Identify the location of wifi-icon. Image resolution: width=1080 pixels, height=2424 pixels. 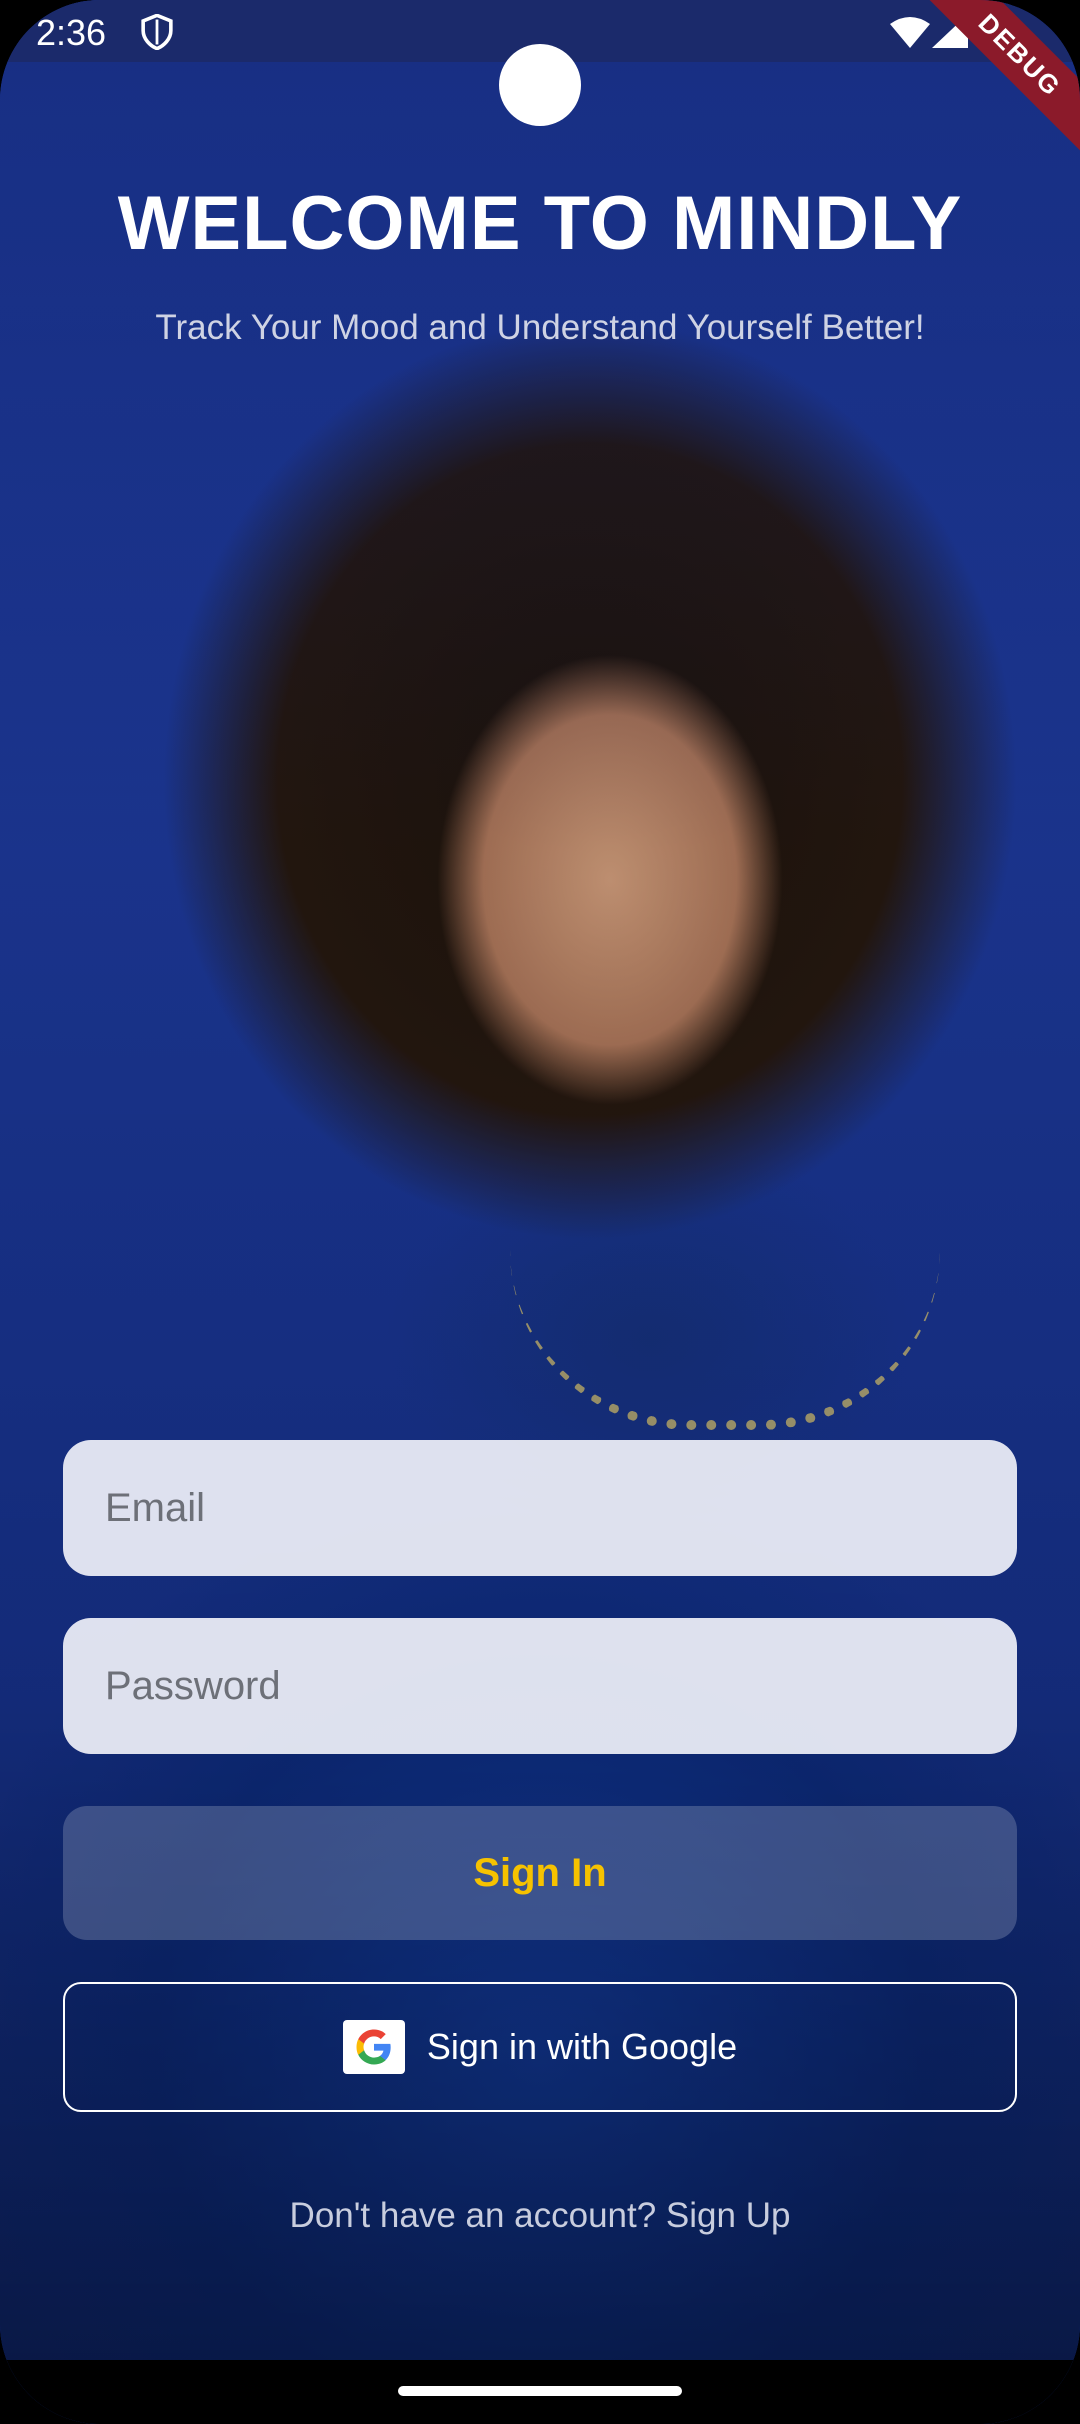
(910, 32).